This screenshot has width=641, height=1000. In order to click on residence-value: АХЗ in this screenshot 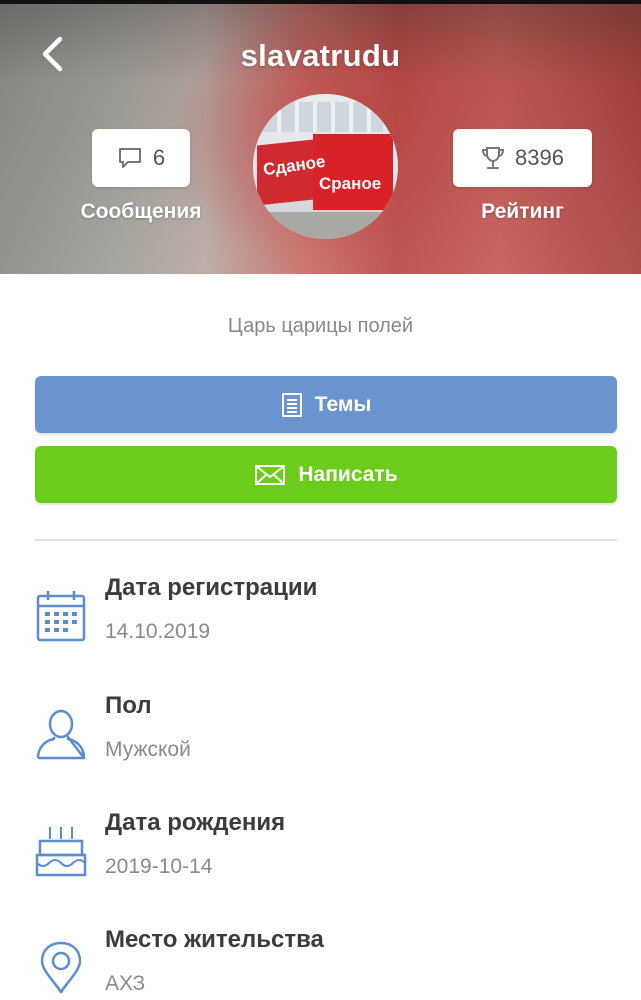, I will do `click(125, 983)`.